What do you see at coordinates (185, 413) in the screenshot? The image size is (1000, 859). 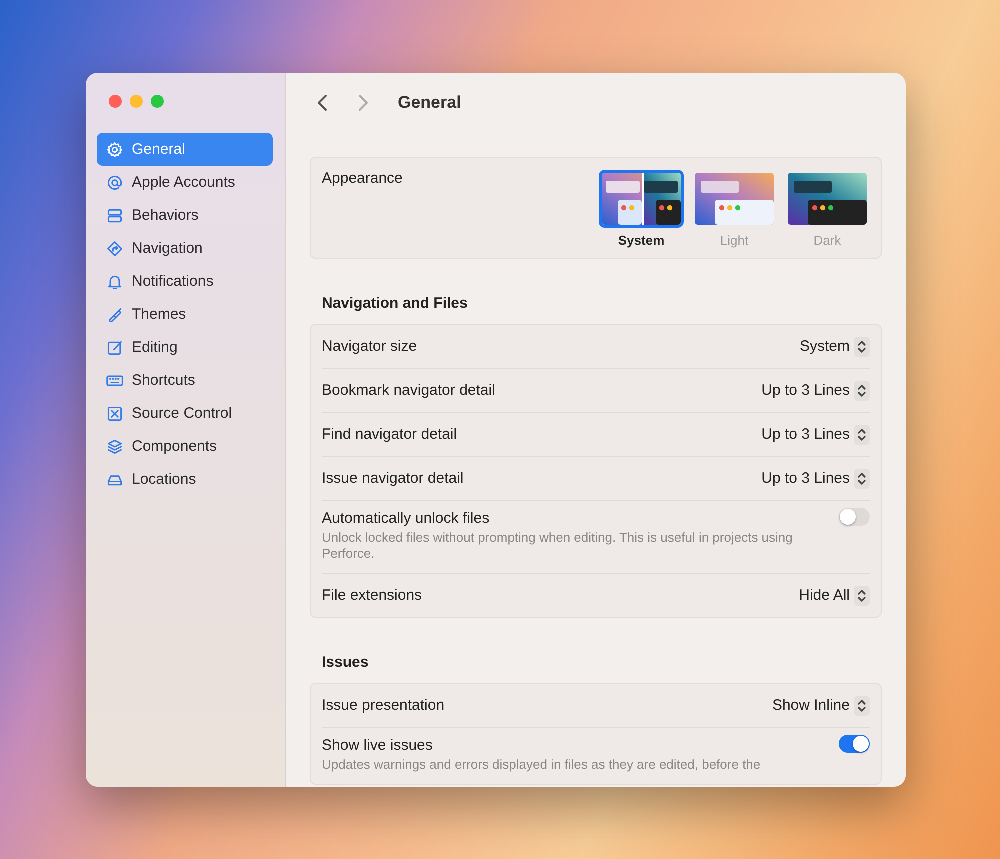 I see `sidebar-item: Source Control` at bounding box center [185, 413].